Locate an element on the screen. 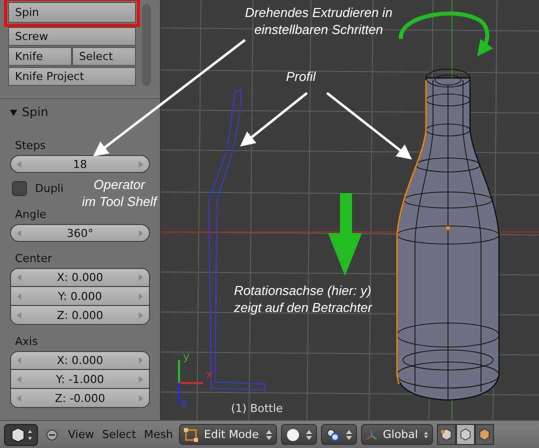 Image resolution: width=539 pixels, height=448 pixels. face-select-button is located at coordinates (484, 434).